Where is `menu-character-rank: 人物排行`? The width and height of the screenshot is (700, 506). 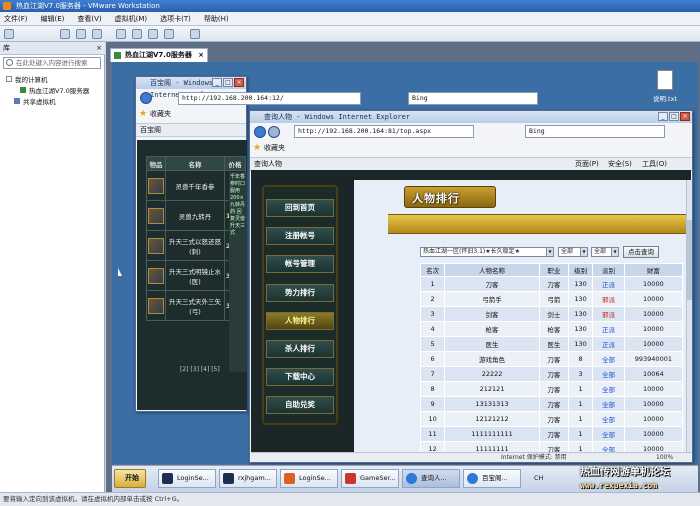
menu-character-rank: 人物排行 is located at coordinates (300, 321).